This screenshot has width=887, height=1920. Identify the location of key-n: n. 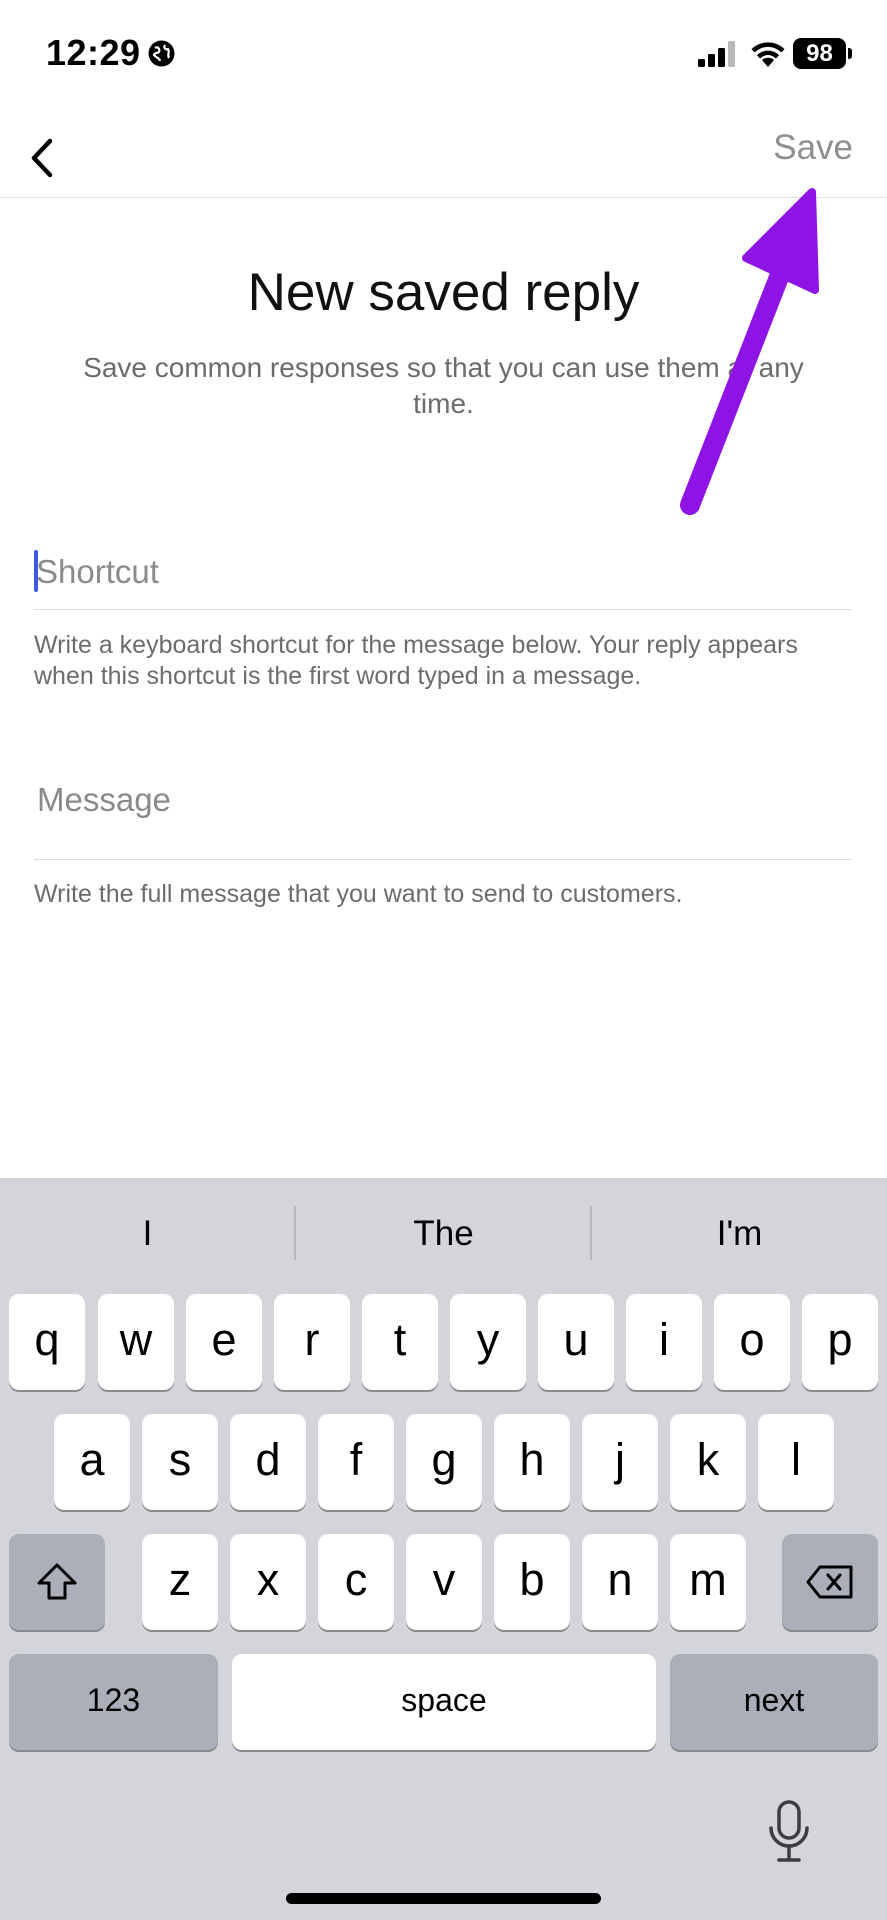
(620, 1582).